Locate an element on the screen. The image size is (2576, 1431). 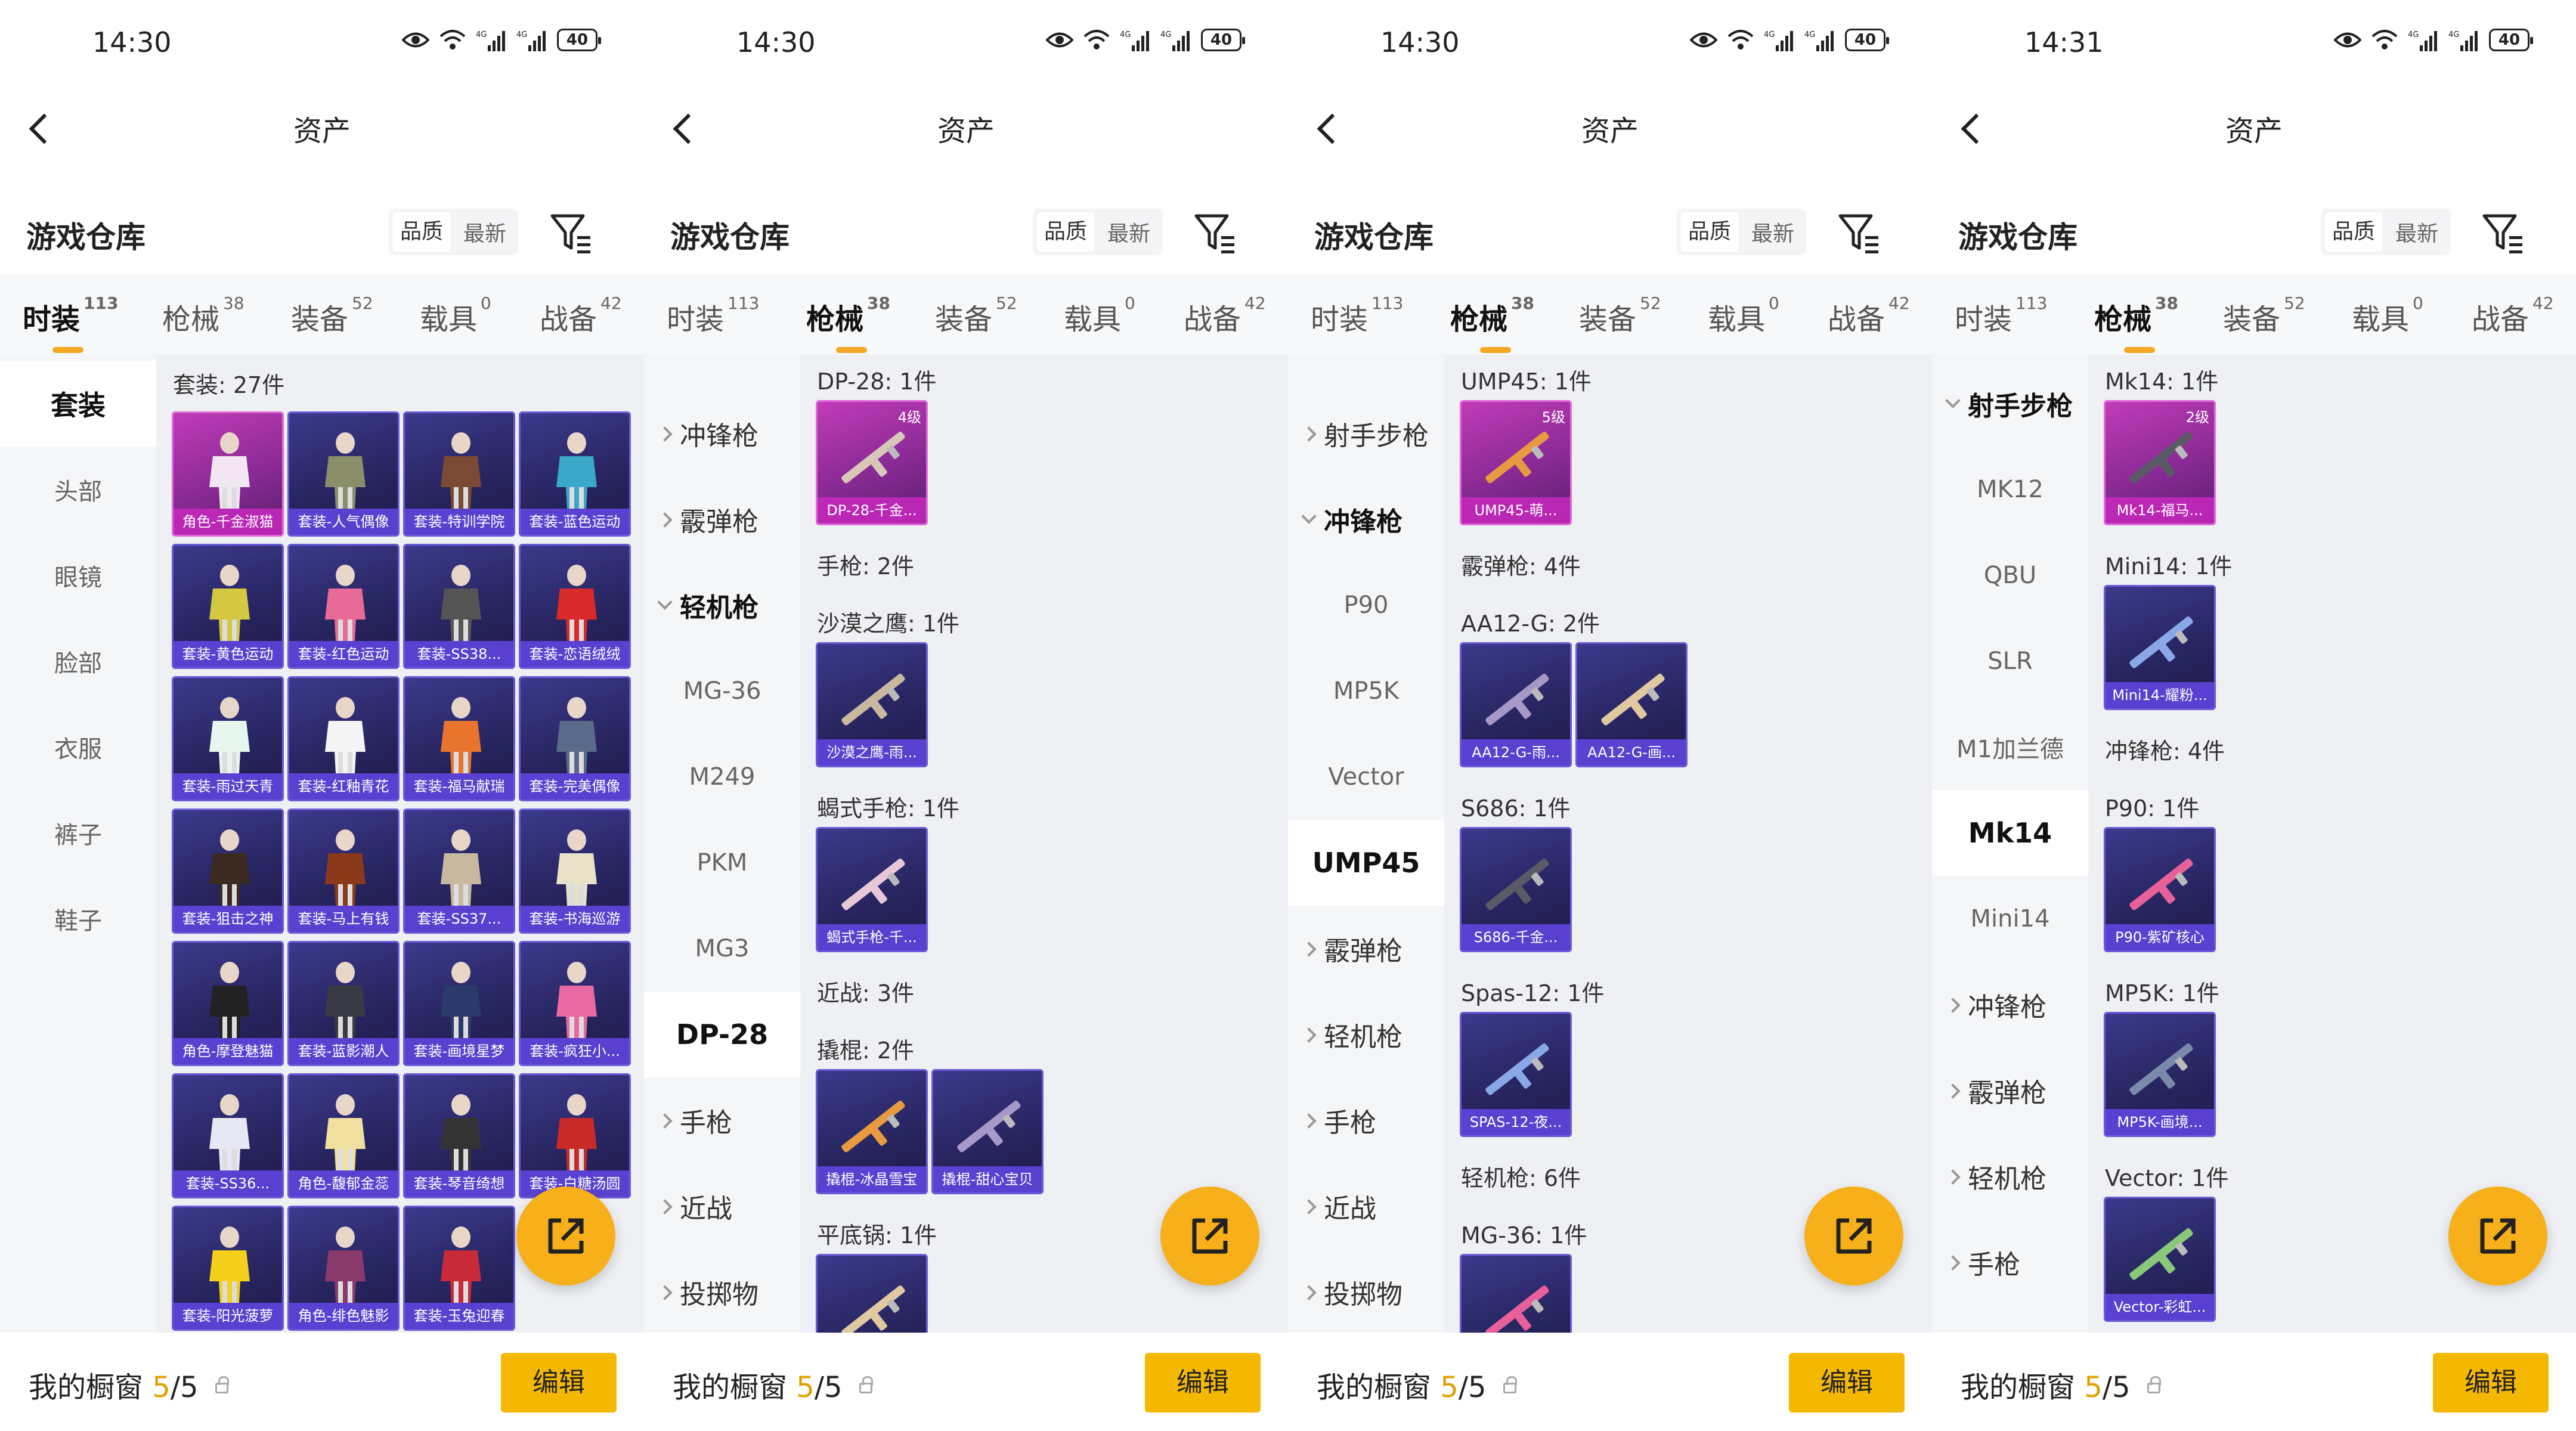
item-card: 套装-白糖汤圆 is located at coordinates (575, 1135).